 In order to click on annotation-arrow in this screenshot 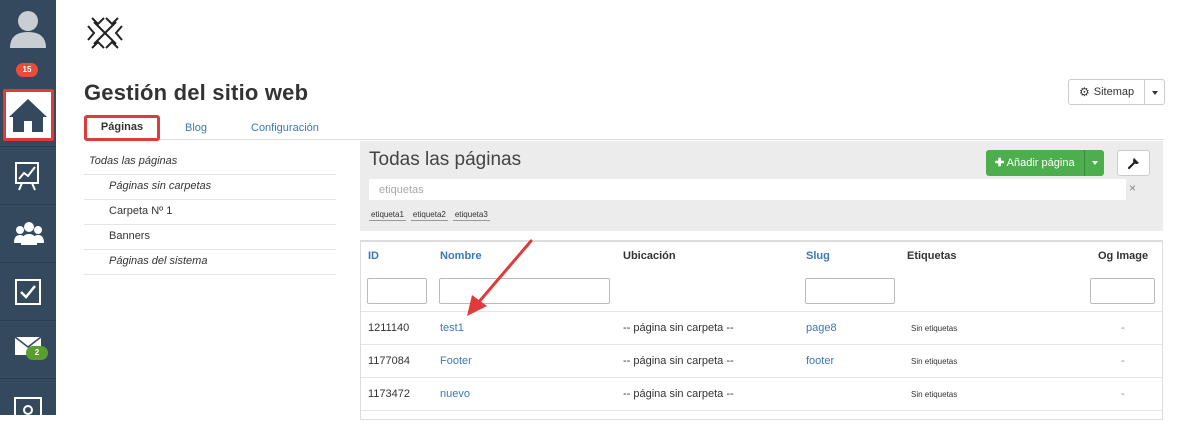, I will do `click(500, 277)`.